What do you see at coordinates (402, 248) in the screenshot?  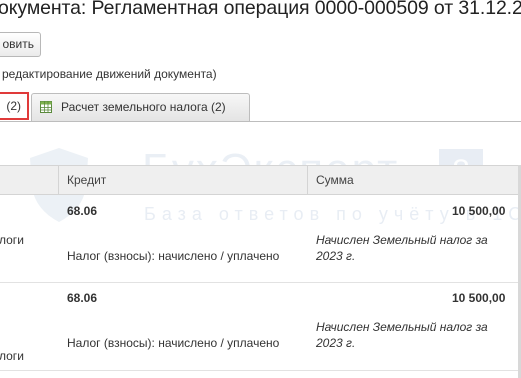 I see `row1-content: Начислен Земельный налог за 2023 г.` at bounding box center [402, 248].